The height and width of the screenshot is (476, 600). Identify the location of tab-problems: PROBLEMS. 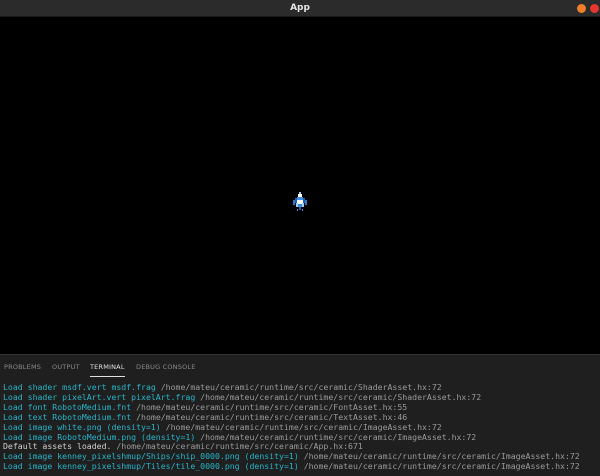
(22, 366).